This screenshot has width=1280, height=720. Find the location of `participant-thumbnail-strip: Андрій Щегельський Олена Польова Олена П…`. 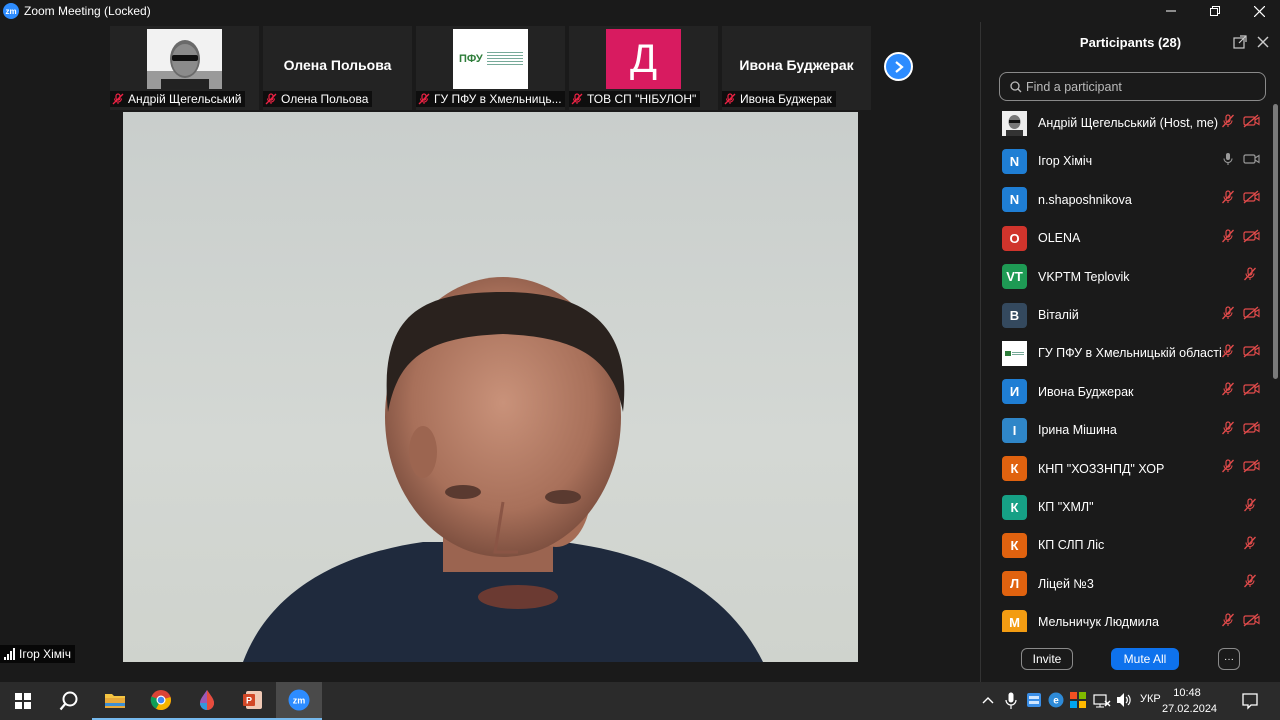

participant-thumbnail-strip: Андрій Щегельський Олена Польова Олена П… is located at coordinates (490, 68).